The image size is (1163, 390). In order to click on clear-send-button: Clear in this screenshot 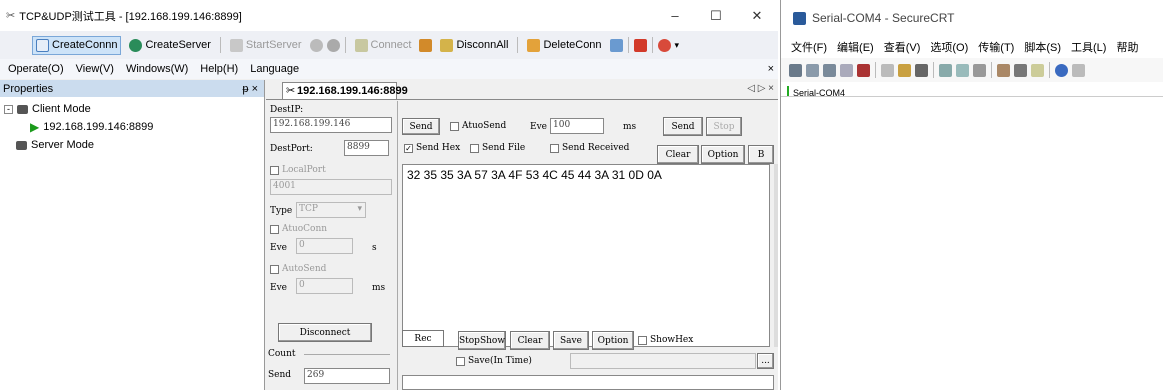, I will do `click(678, 154)`.